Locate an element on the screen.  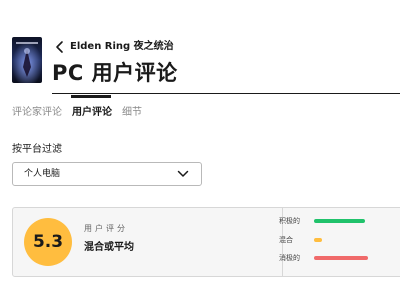
distribution-bar-mixed is located at coordinates (318, 240).